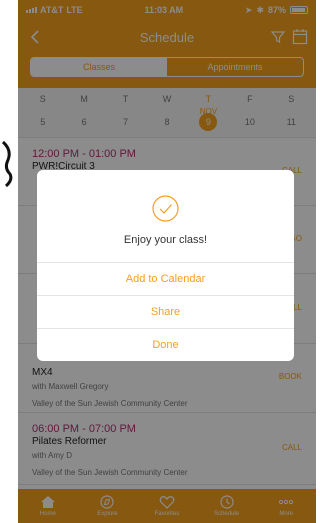 The height and width of the screenshot is (523, 320). What do you see at coordinates (7, 163) in the screenshot?
I see `page-edge-mark` at bounding box center [7, 163].